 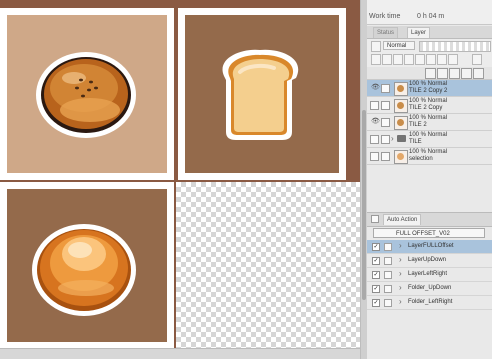 I want to click on action-row: ✓ › LayerLeftRight, so click(x=429, y=275).